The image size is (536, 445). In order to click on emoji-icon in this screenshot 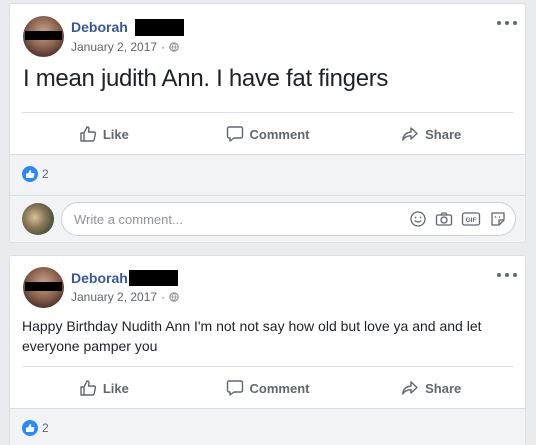, I will do `click(418, 219)`.